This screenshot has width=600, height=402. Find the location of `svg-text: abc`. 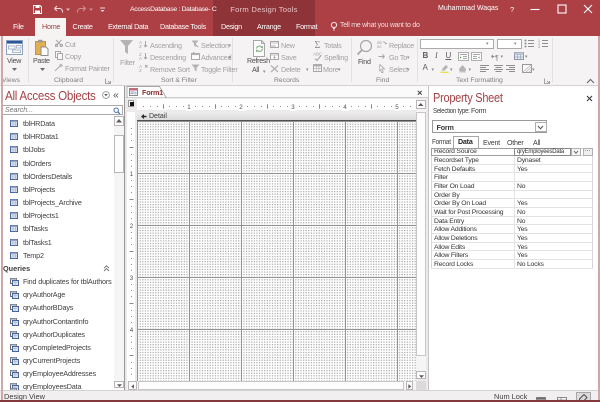

svg-text: abc is located at coordinates (274, 46).